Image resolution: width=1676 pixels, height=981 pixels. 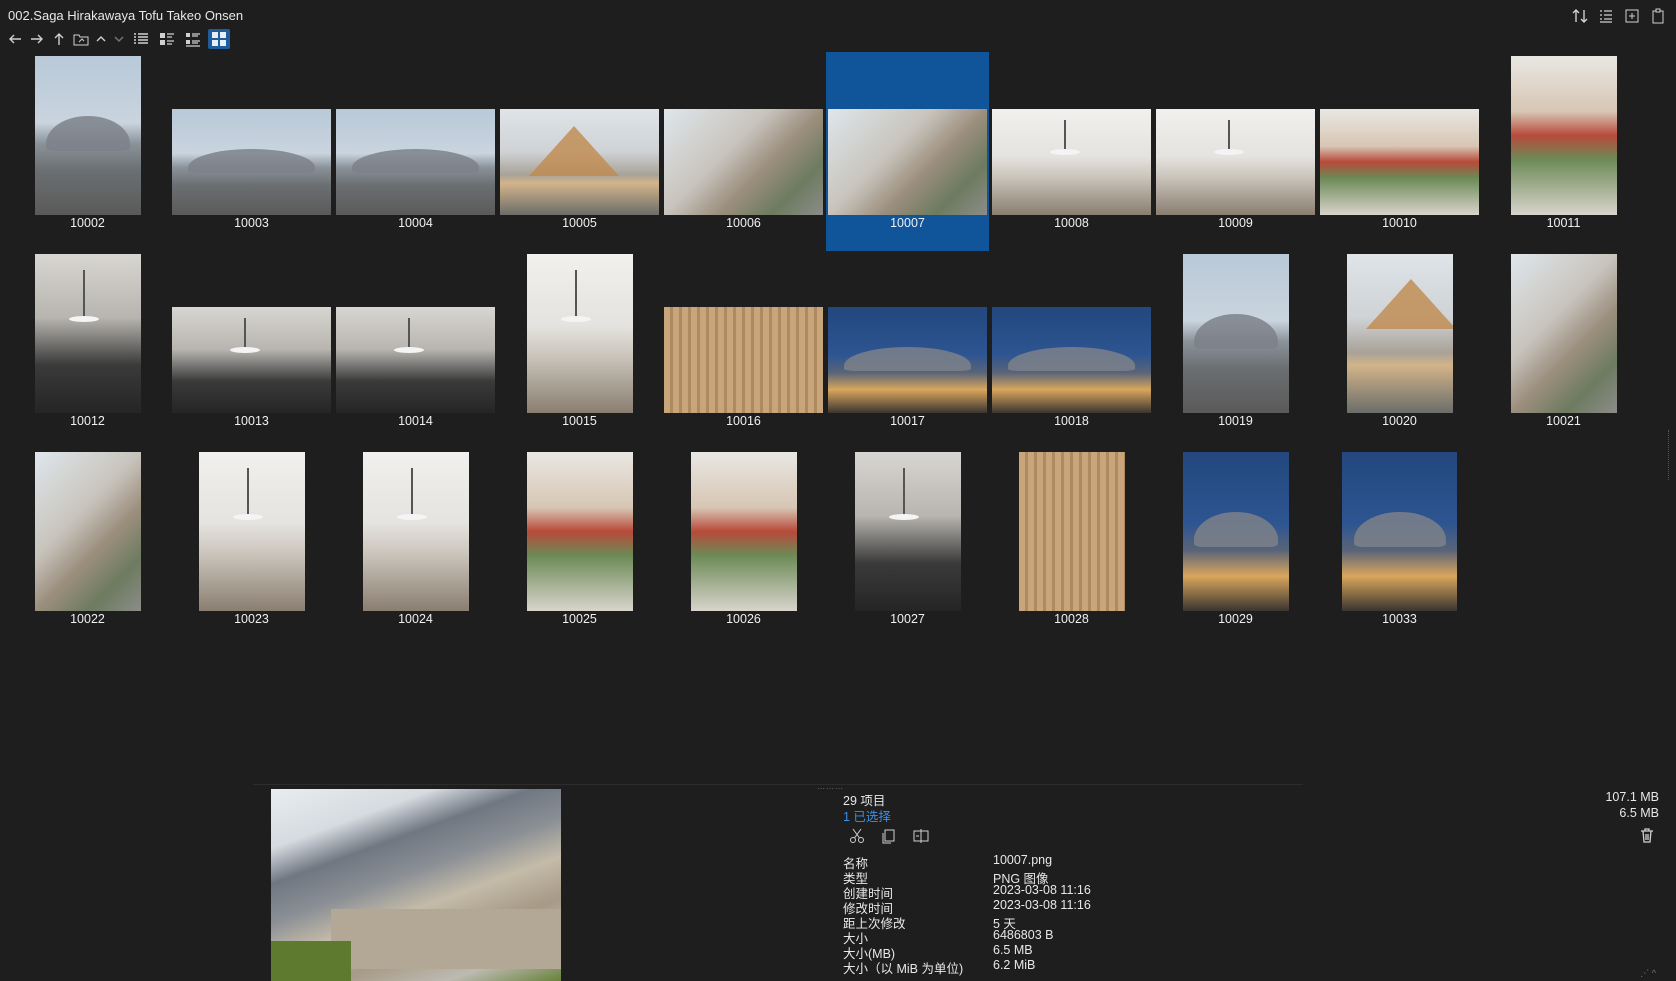 What do you see at coordinates (1071, 223) in the screenshot?
I see `thumbnail-label: 10008` at bounding box center [1071, 223].